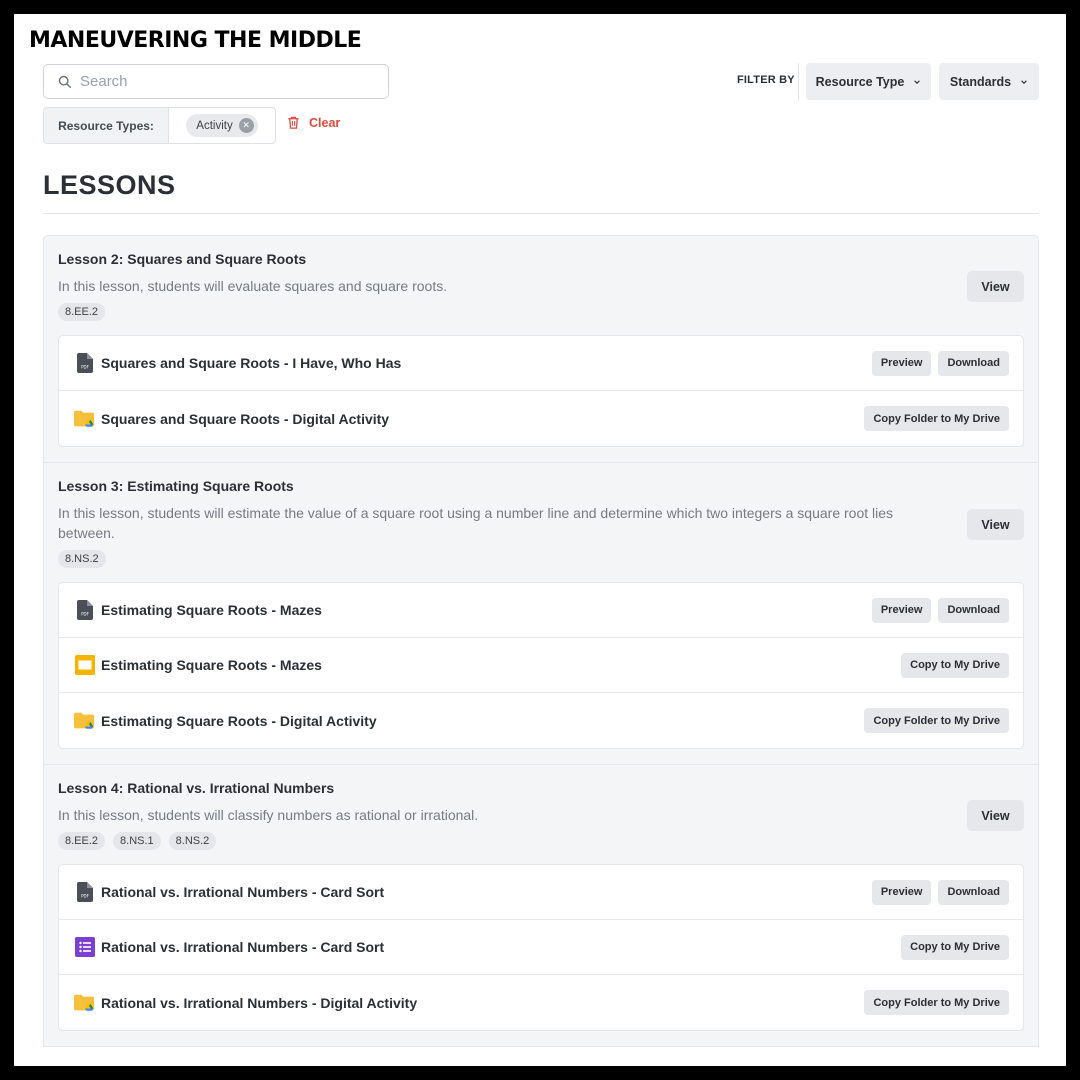 The image size is (1080, 1080). I want to click on search-icon, so click(64, 81).